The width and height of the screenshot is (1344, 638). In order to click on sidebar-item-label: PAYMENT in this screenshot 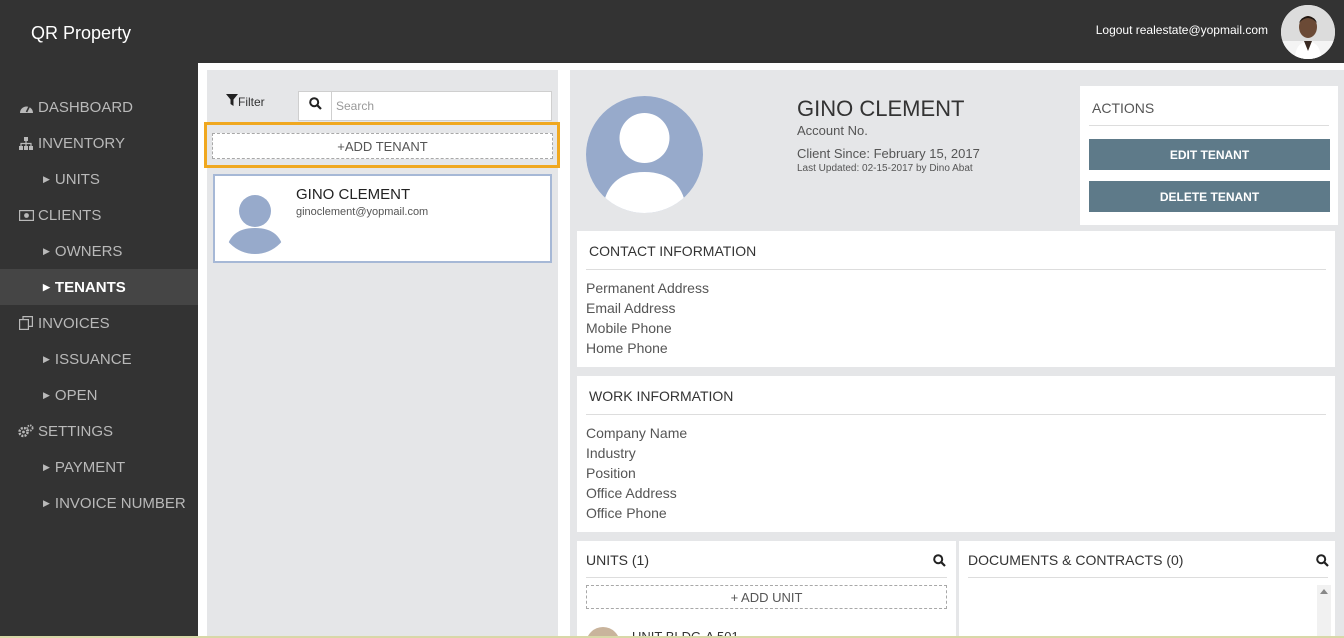, I will do `click(90, 467)`.